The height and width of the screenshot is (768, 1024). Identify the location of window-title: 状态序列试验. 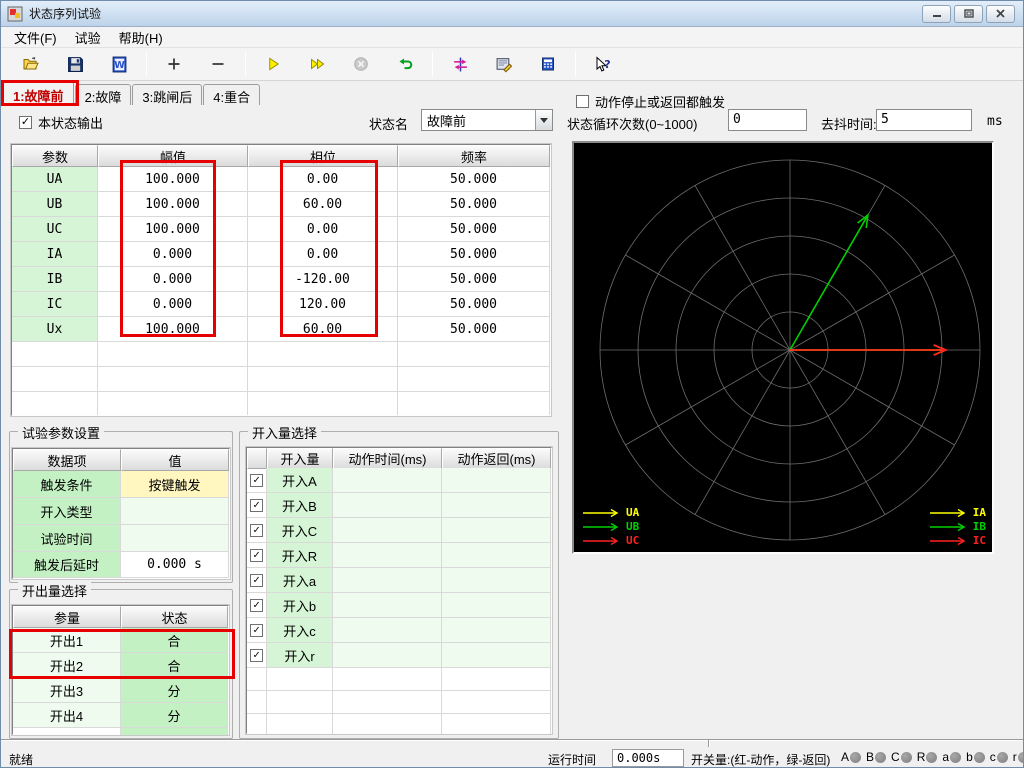
(65, 14).